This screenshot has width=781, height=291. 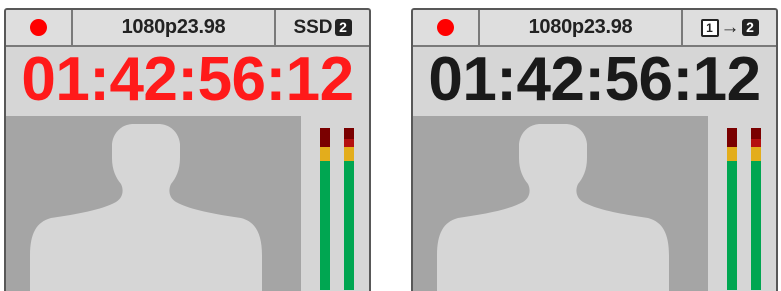 I want to click on arrow-right-icon: →, so click(x=730, y=27).